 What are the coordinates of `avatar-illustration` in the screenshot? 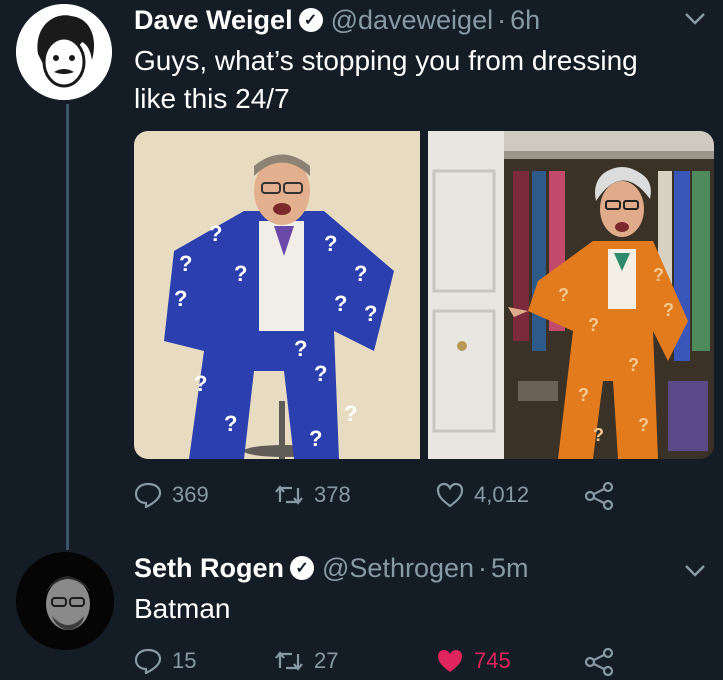 It's located at (64, 52).